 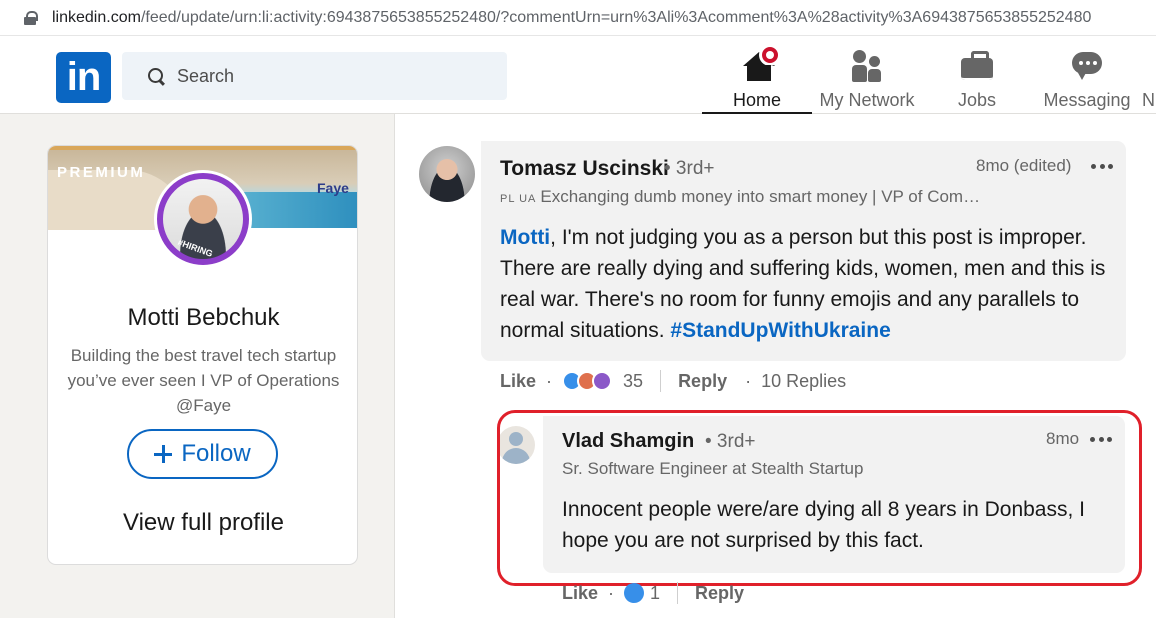 I want to click on funny-reaction-icon, so click(x=602, y=381).